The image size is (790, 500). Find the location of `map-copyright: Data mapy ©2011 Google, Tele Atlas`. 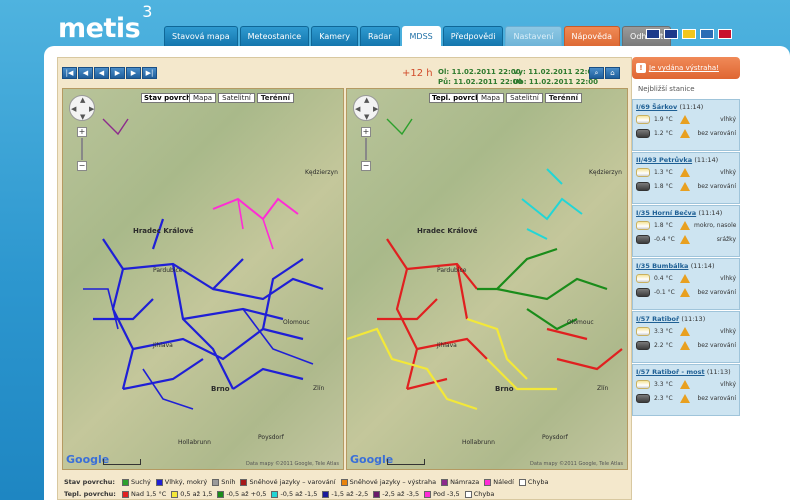

map-copyright: Data mapy ©2011 Google, Tele Atlas is located at coordinates (576, 464).